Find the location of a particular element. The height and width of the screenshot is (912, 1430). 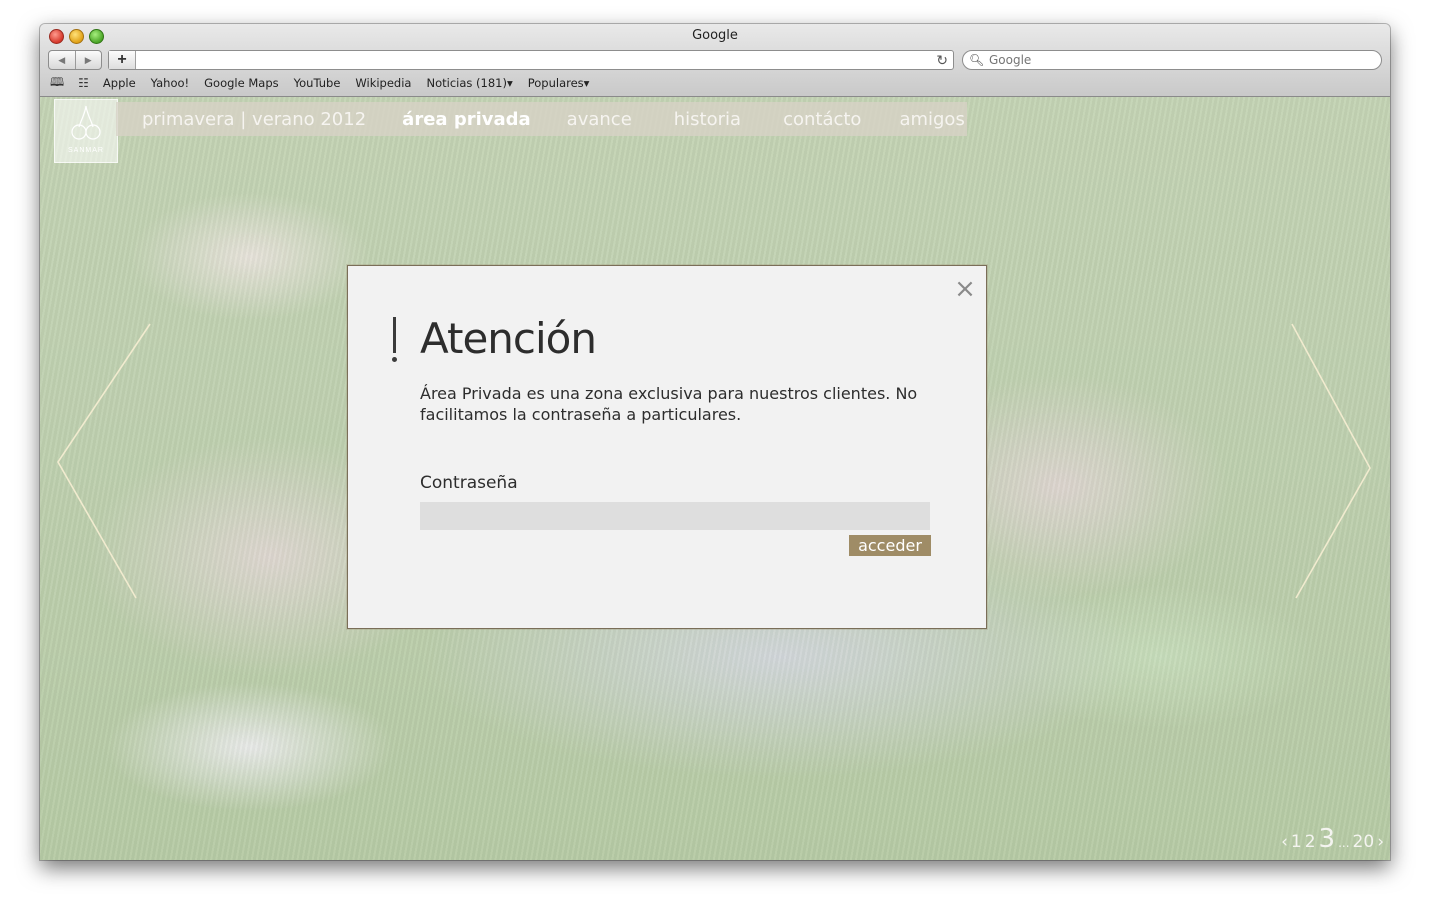

bookmark-item: YouTube is located at coordinates (317, 83).